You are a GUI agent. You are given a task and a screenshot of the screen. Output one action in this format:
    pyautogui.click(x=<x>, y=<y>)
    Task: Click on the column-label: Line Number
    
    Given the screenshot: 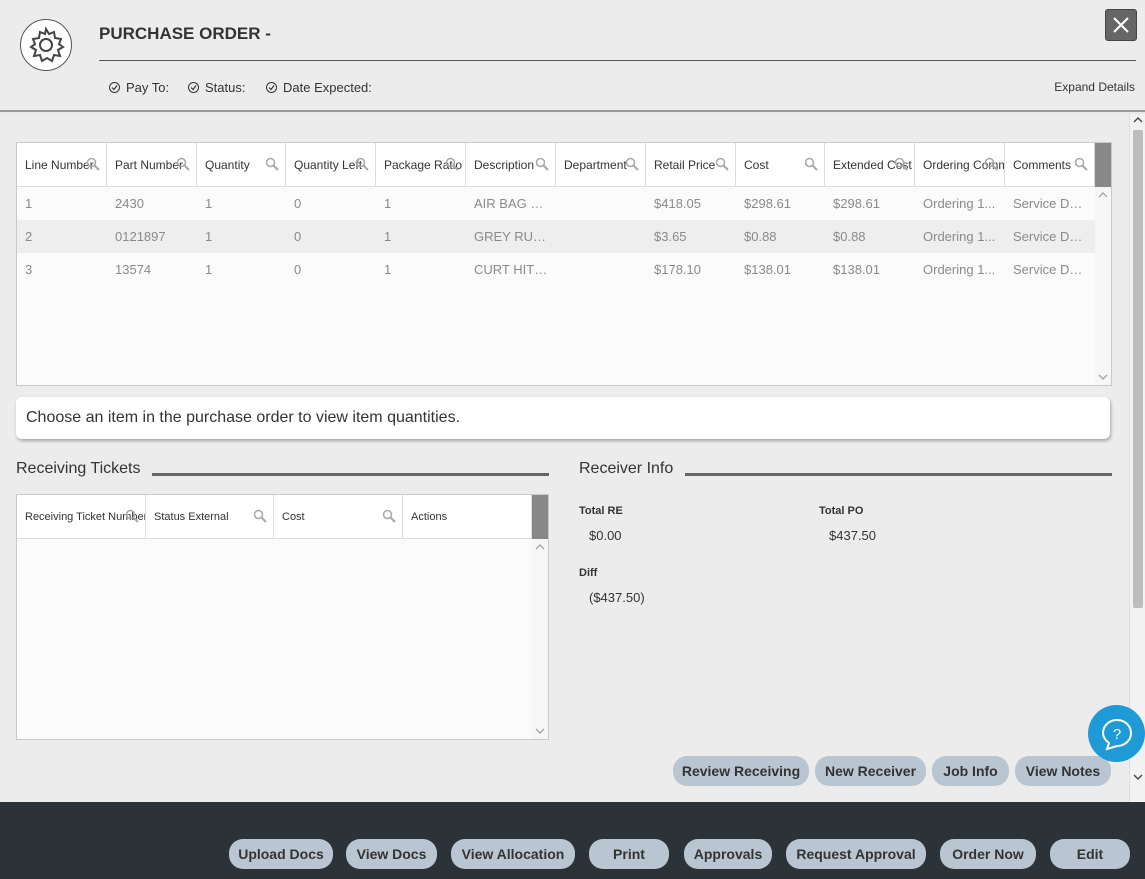 What is the action you would take?
    pyautogui.click(x=59, y=165)
    